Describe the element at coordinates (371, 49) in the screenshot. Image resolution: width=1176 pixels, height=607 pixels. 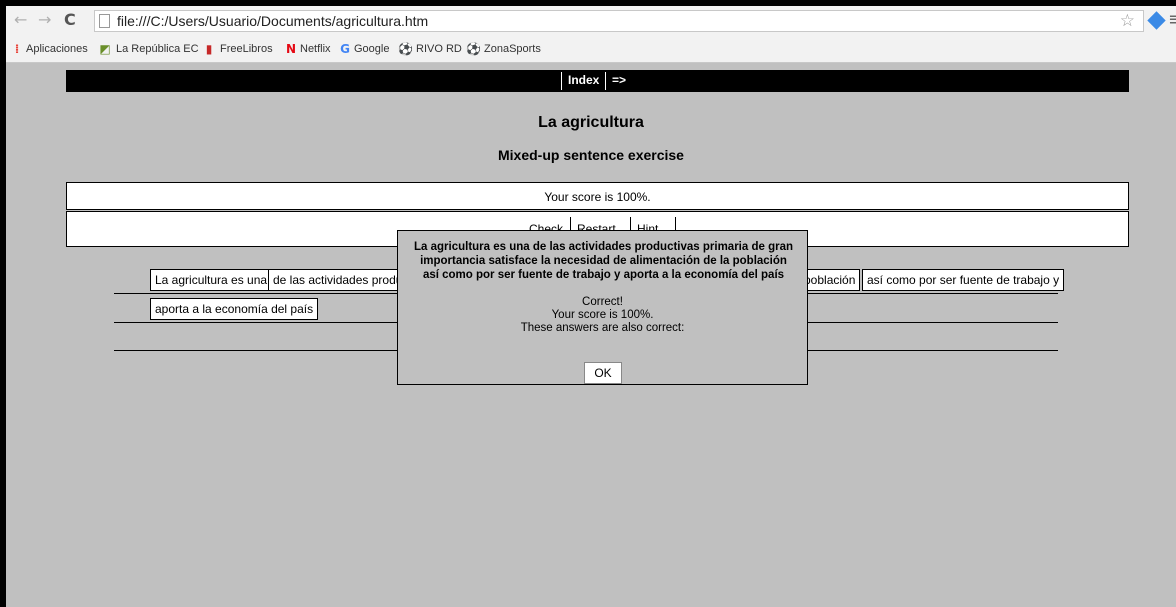
I see `bookmark-google: Google` at that location.